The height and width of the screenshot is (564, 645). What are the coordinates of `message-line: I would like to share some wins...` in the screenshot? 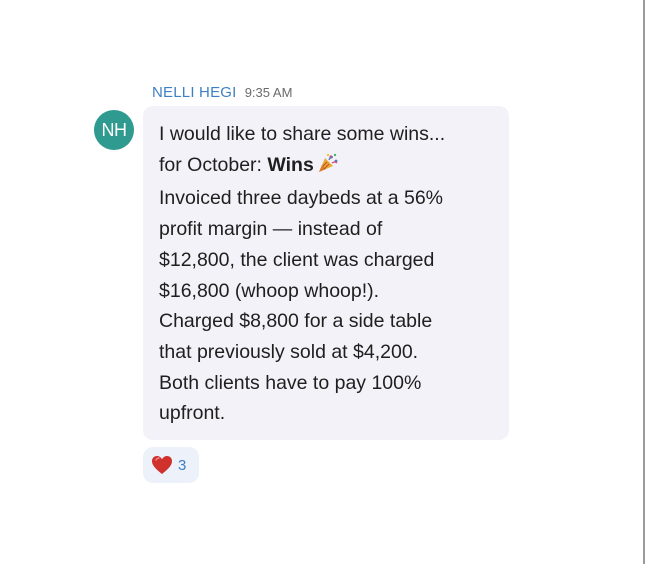 It's located at (302, 134).